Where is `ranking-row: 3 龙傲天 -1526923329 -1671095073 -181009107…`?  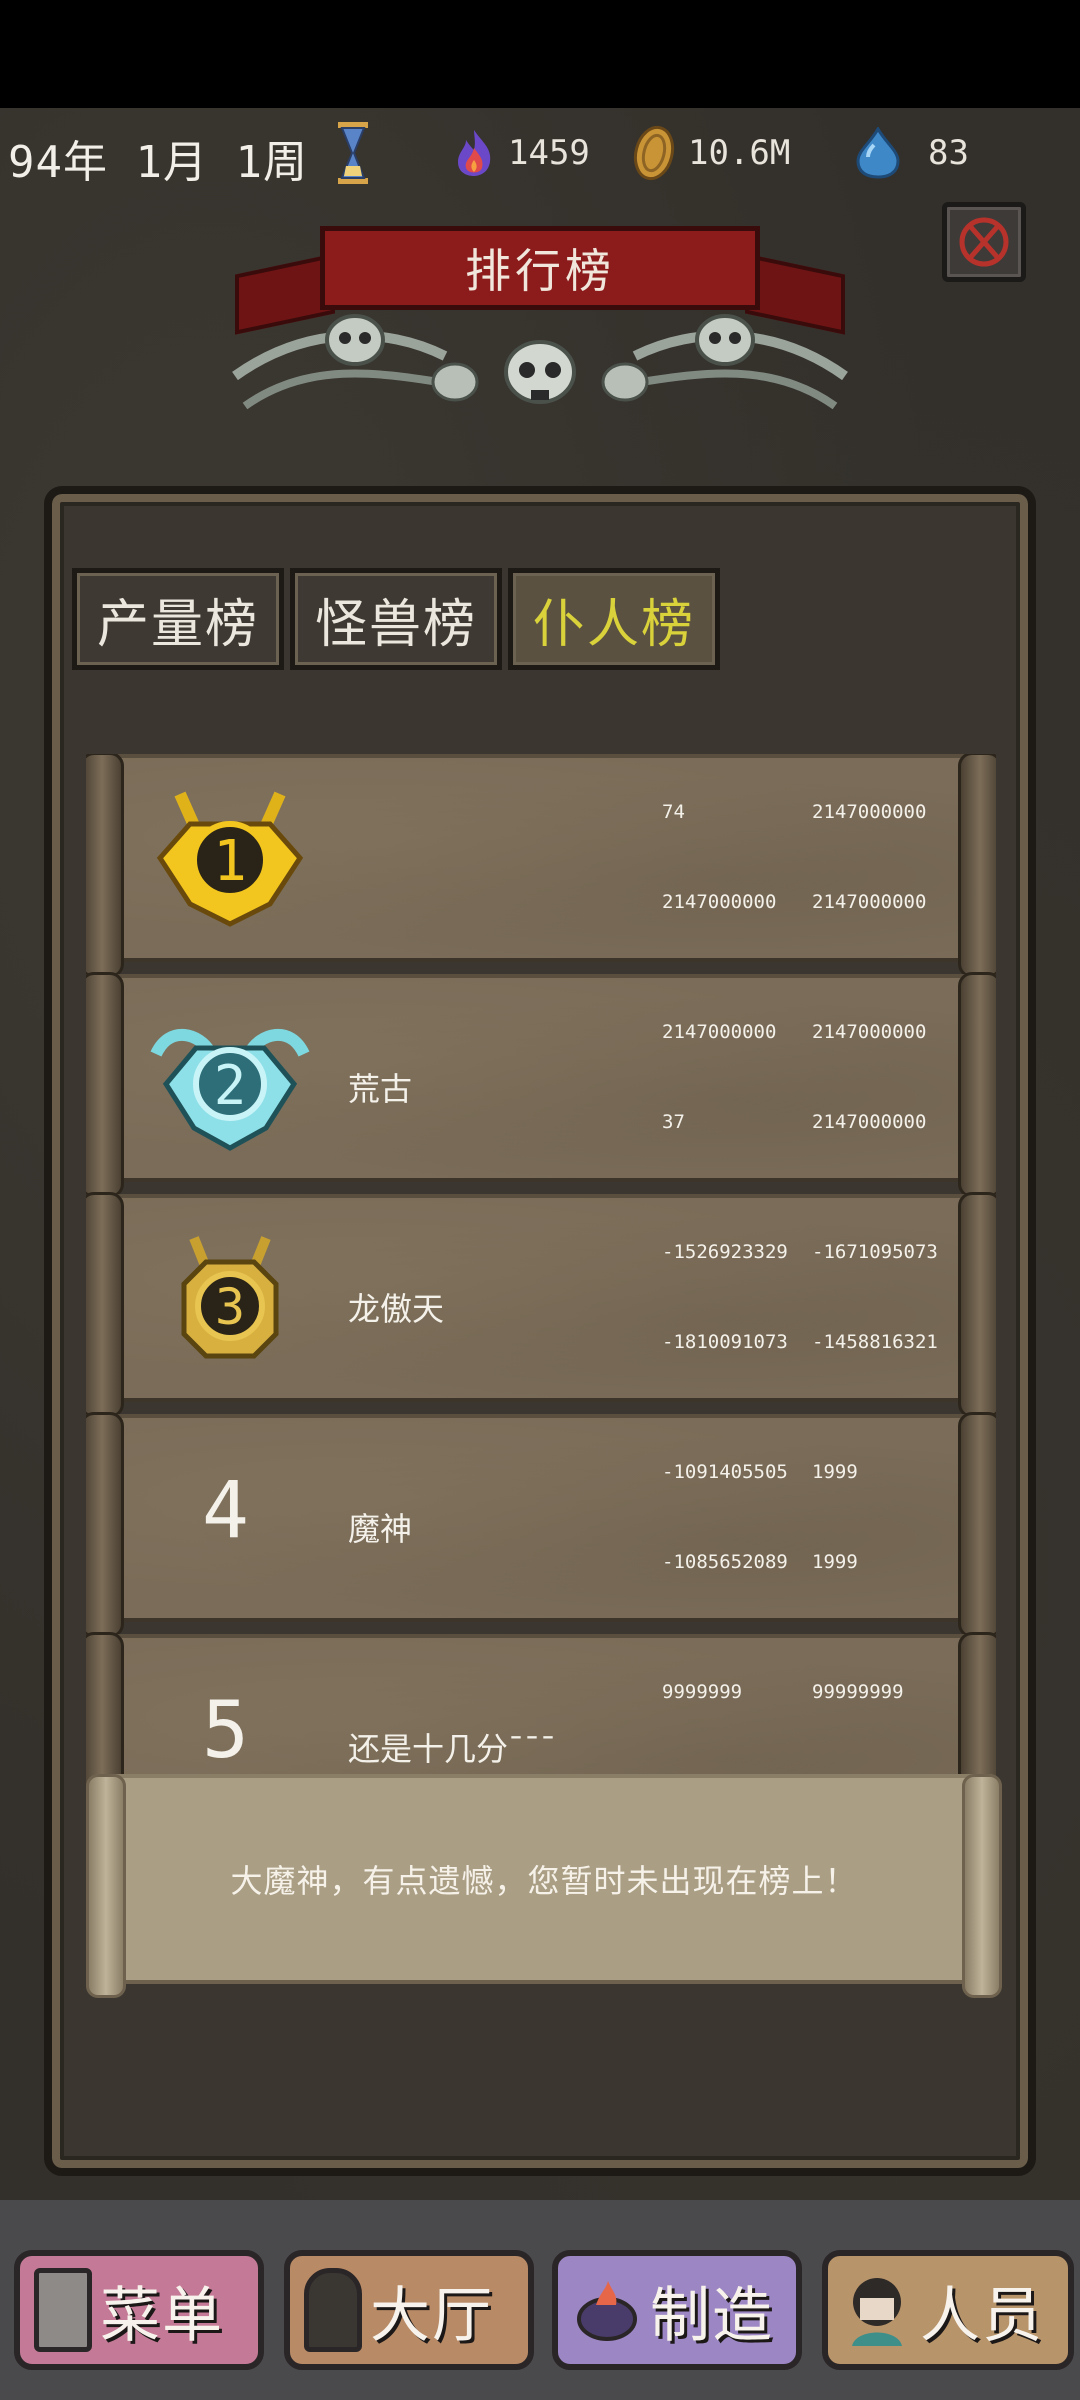 ranking-row: 3 龙傲天 -1526923329 -1671095073 -181009107… is located at coordinates (541, 1305).